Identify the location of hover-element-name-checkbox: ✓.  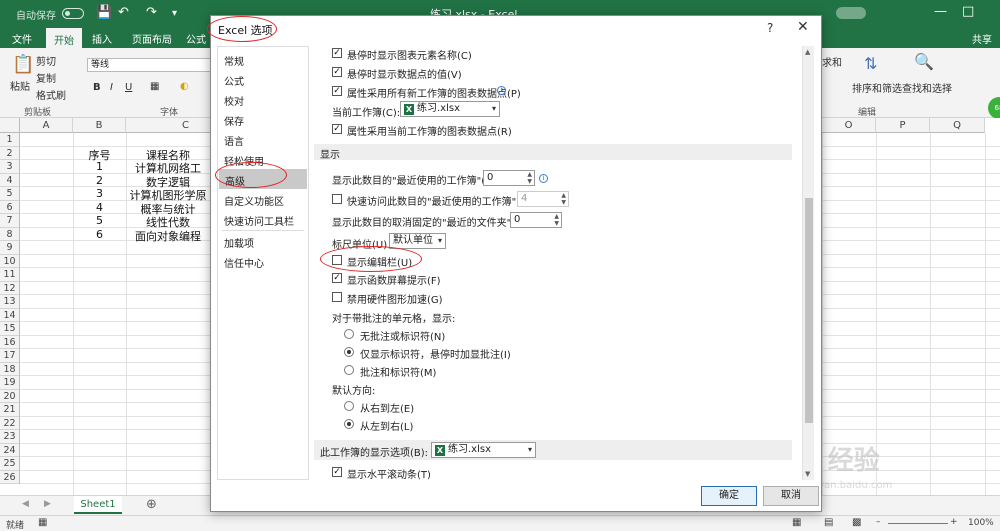
(337, 53).